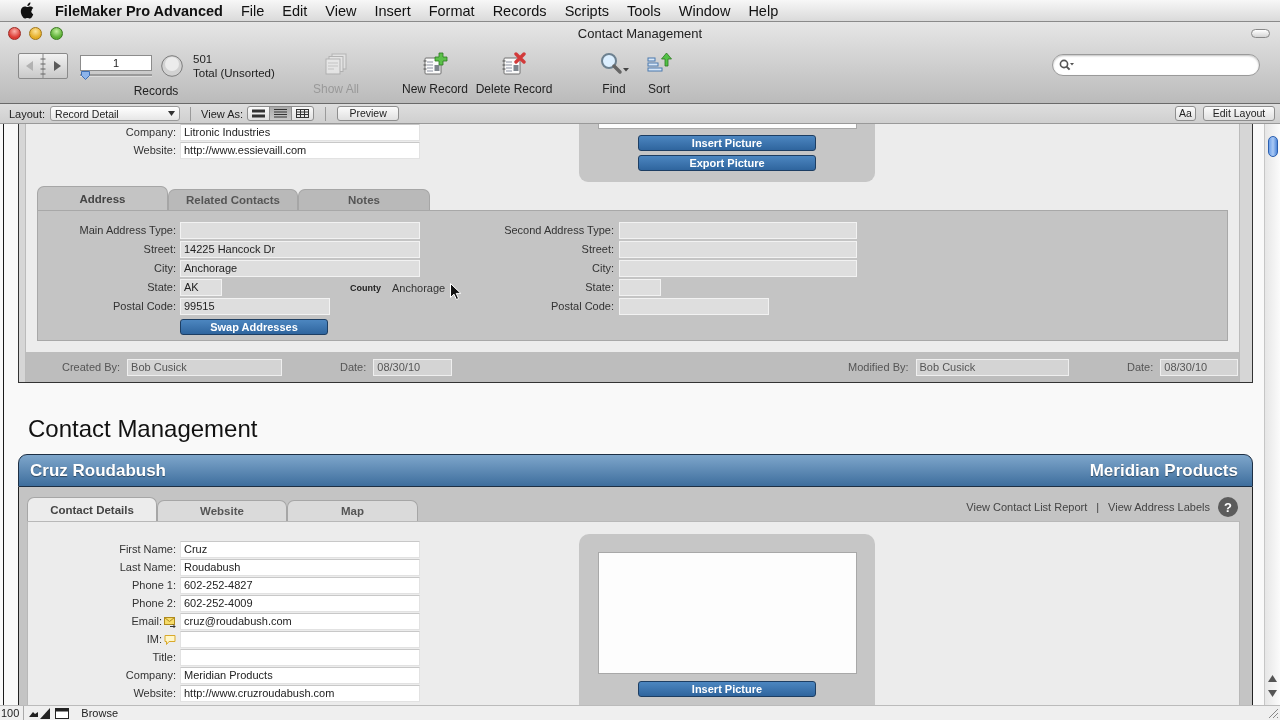  What do you see at coordinates (203, 59) in the screenshot?
I see `found-count: 501` at bounding box center [203, 59].